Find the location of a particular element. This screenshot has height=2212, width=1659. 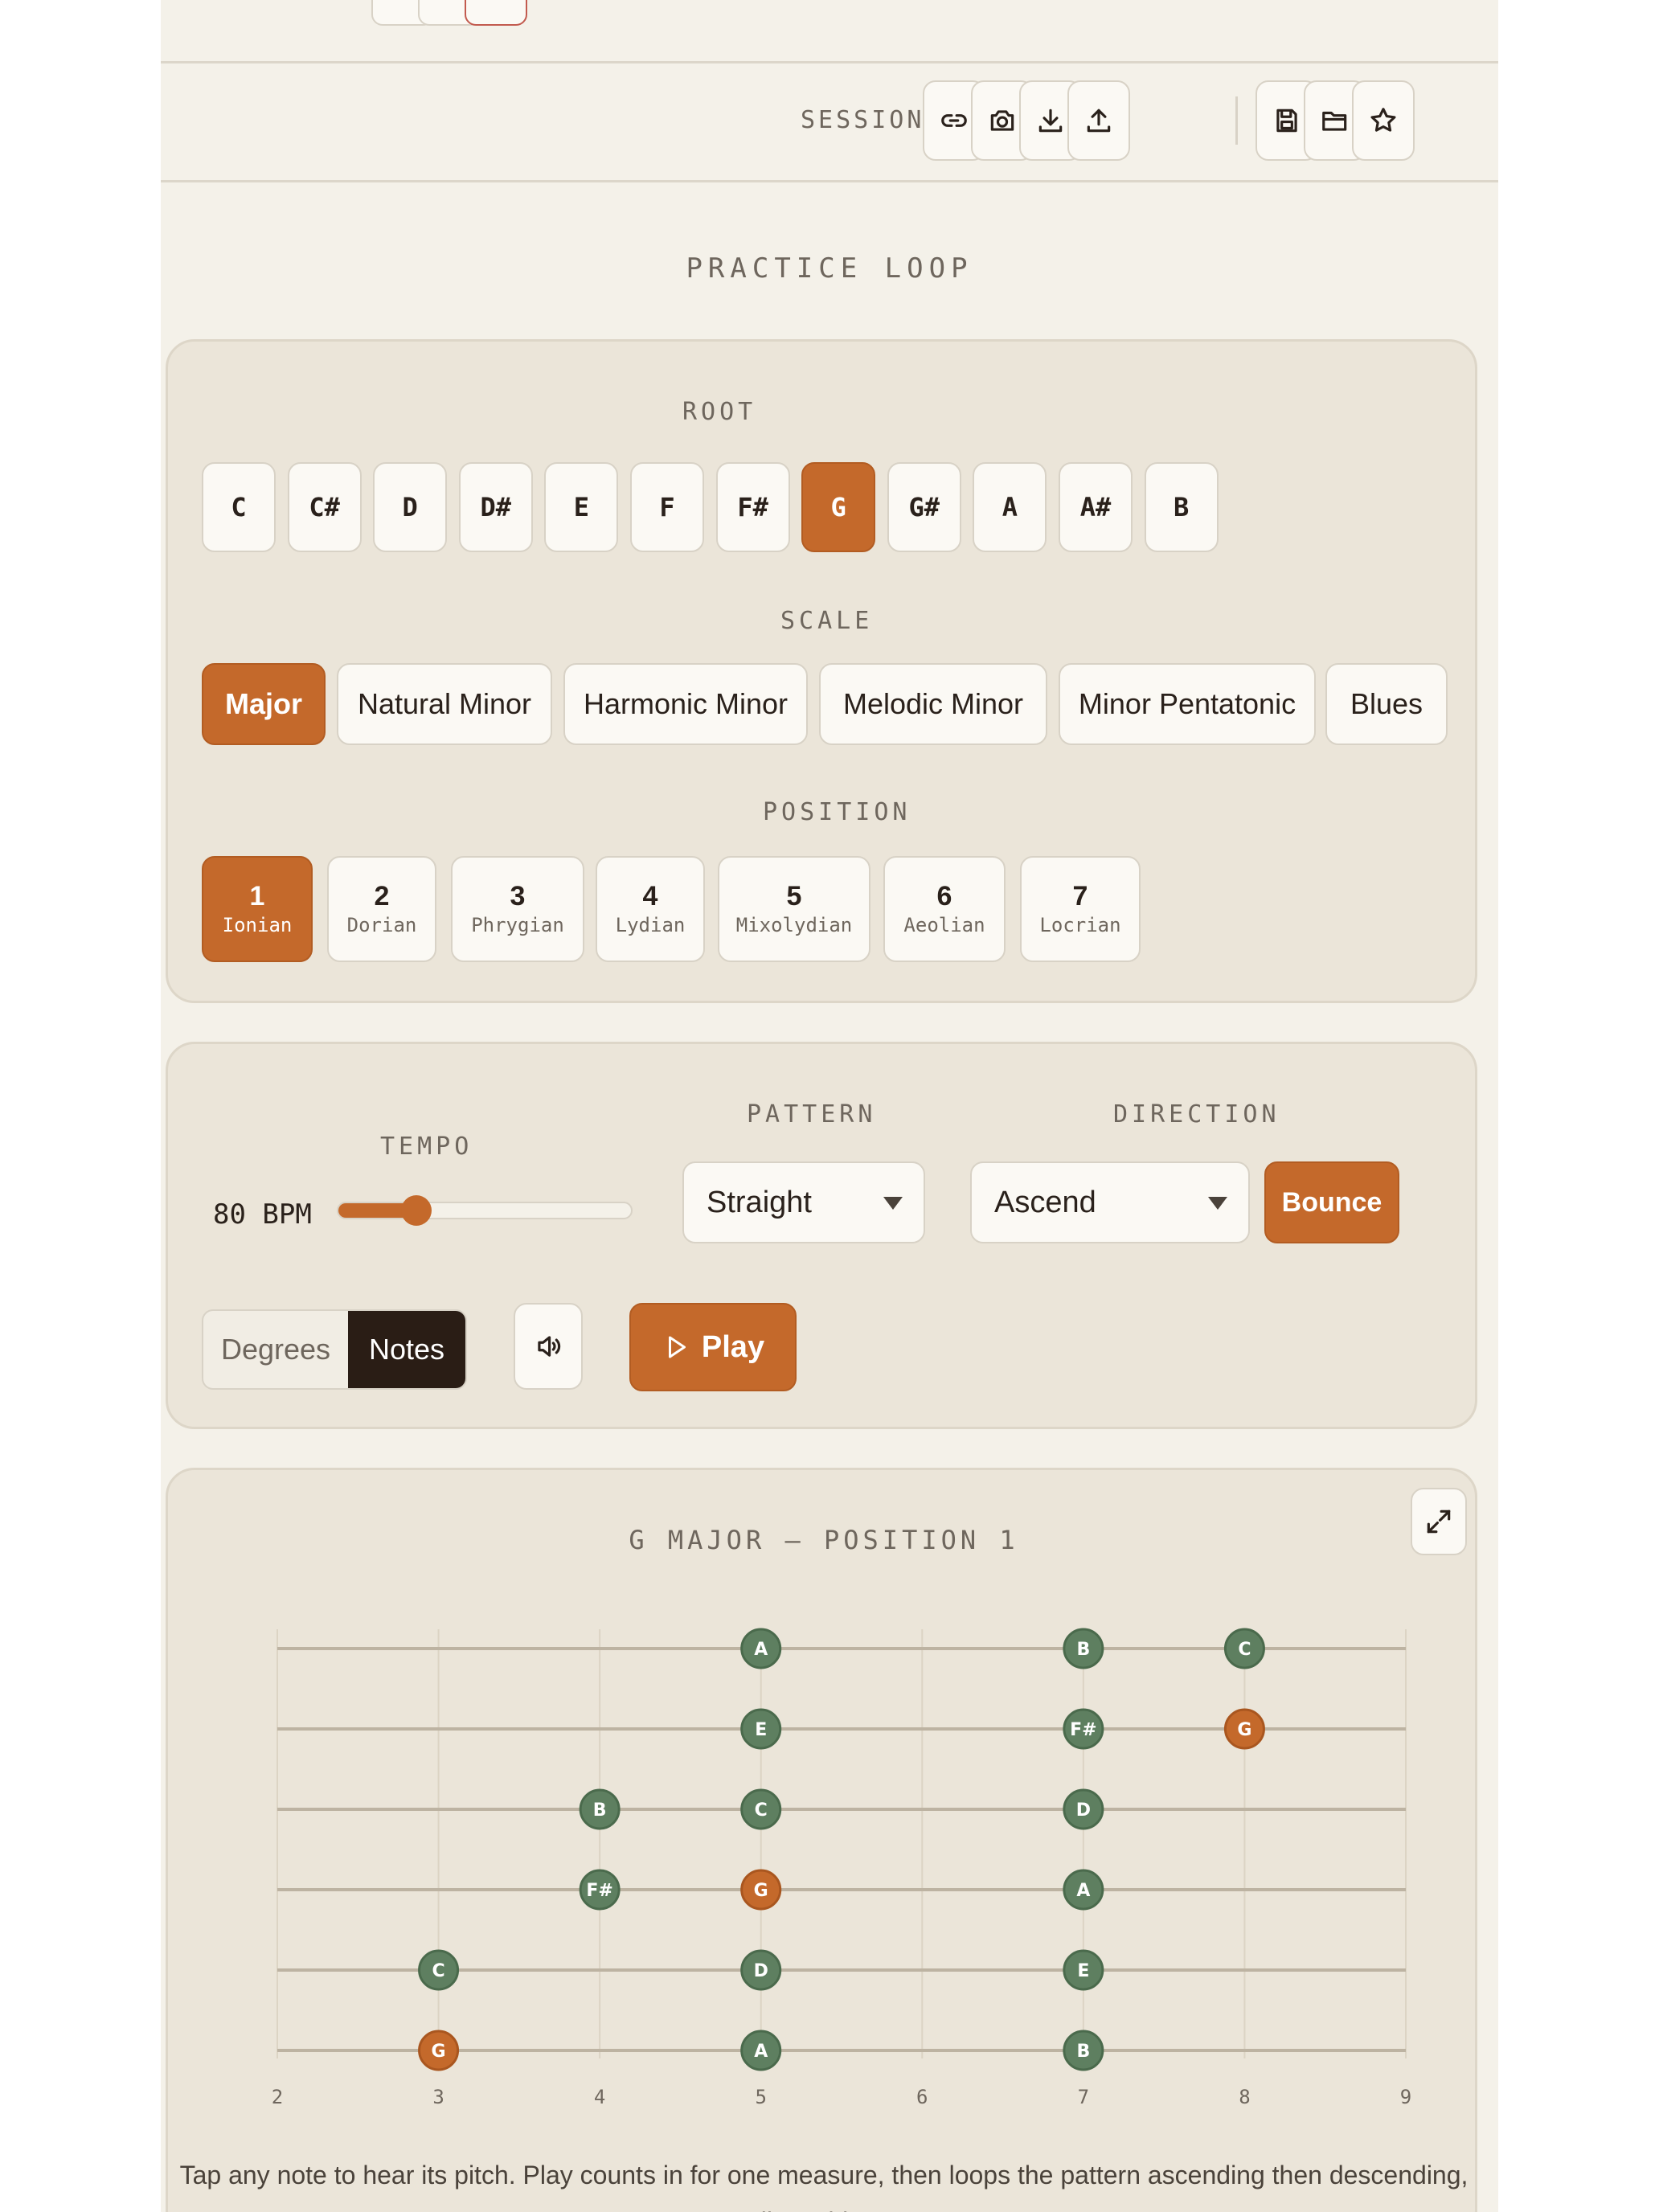

position-label: POSITION is located at coordinates (837, 812).